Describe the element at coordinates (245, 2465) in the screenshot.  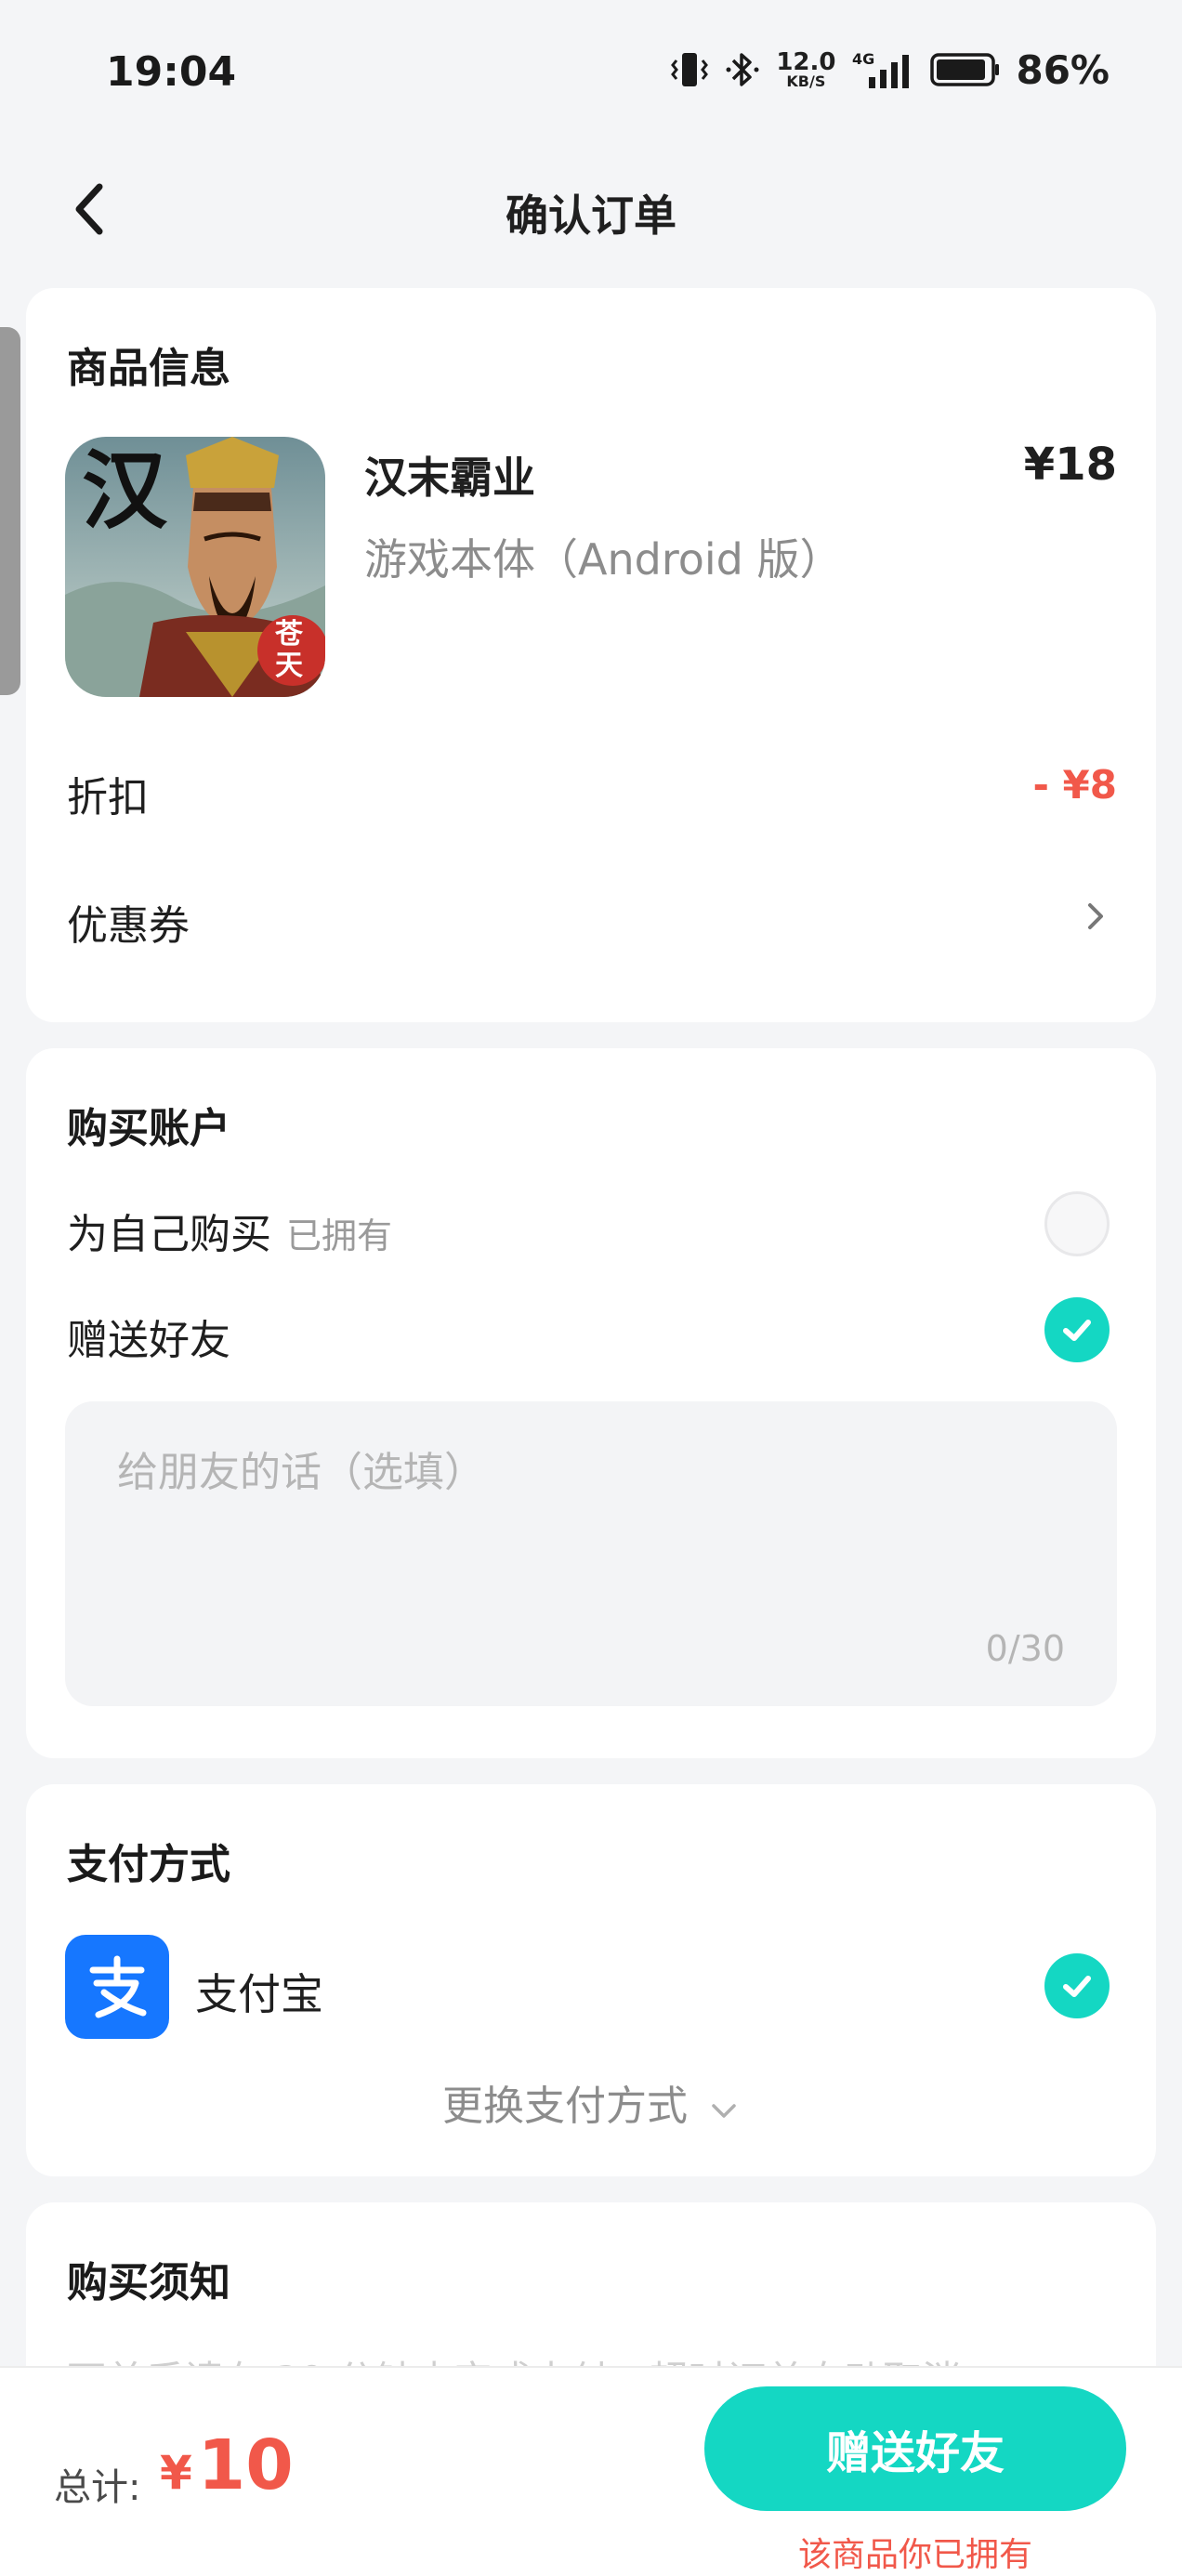
I see `total-value: 10` at that location.